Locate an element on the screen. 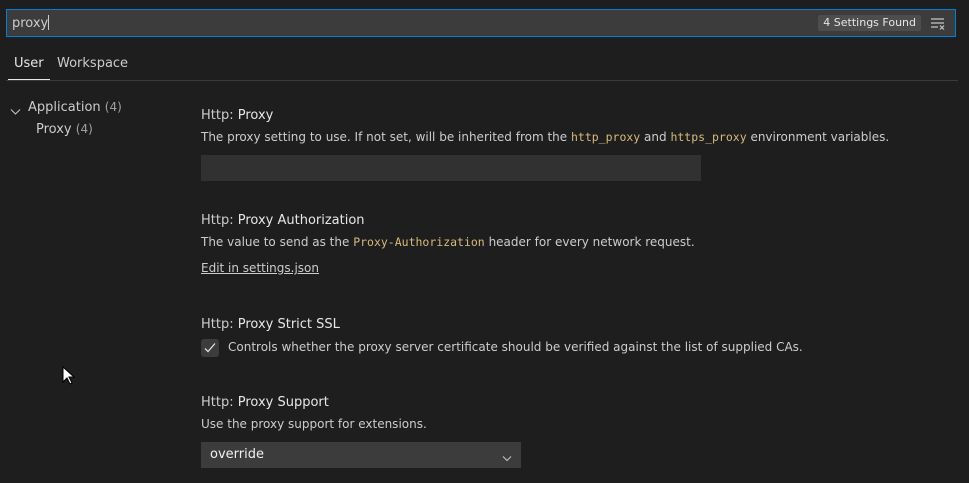 This screenshot has width=969, height=483. setting-title: Http: Proxy Strict SSL is located at coordinates (561, 325).